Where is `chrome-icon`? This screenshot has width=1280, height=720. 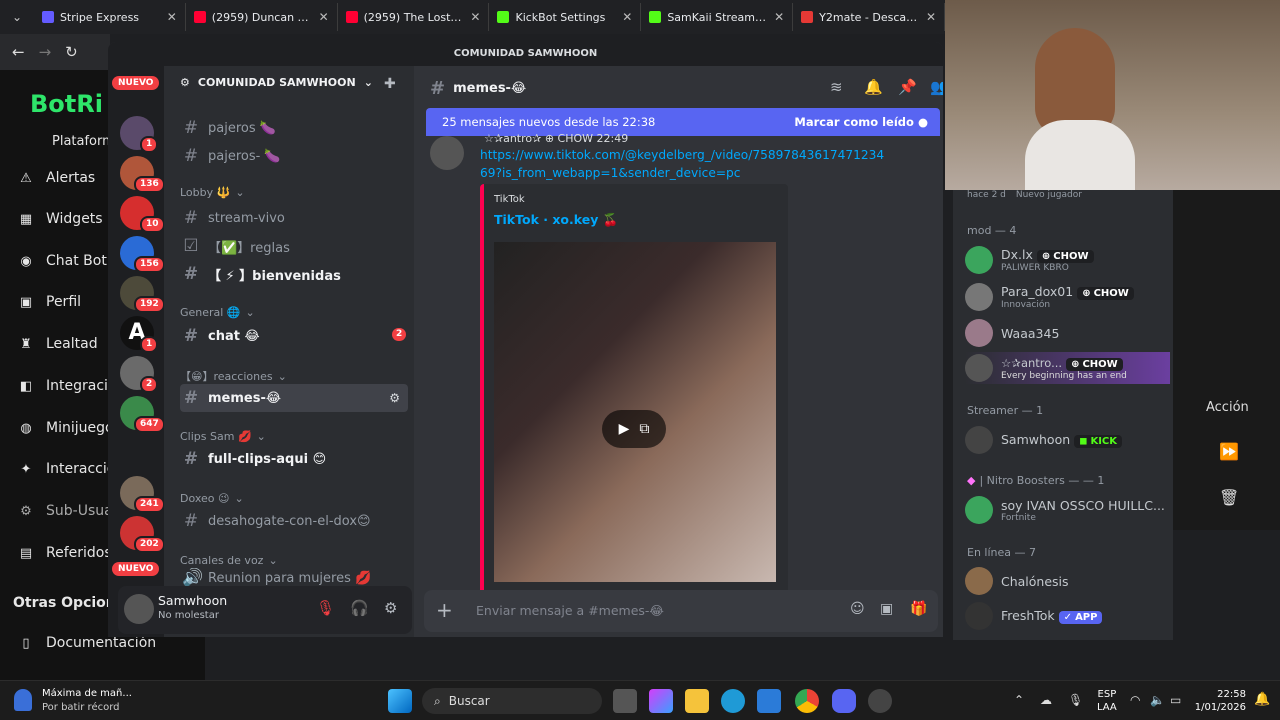
chrome-icon is located at coordinates (807, 701).